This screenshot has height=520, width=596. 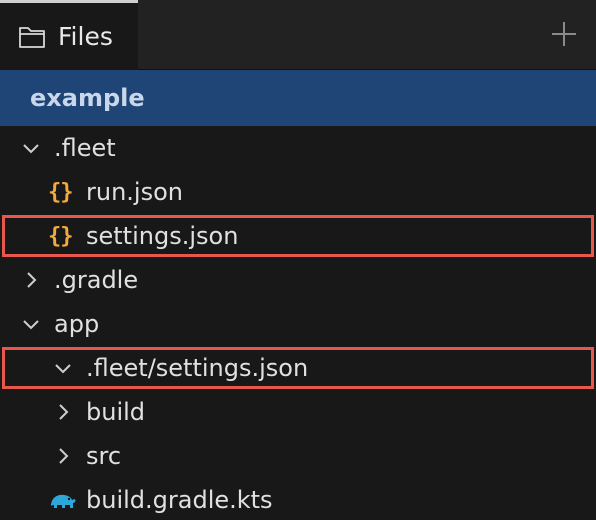 What do you see at coordinates (298, 499) in the screenshot?
I see `tree-item-build-gradle-kts: build.gradle.kts` at bounding box center [298, 499].